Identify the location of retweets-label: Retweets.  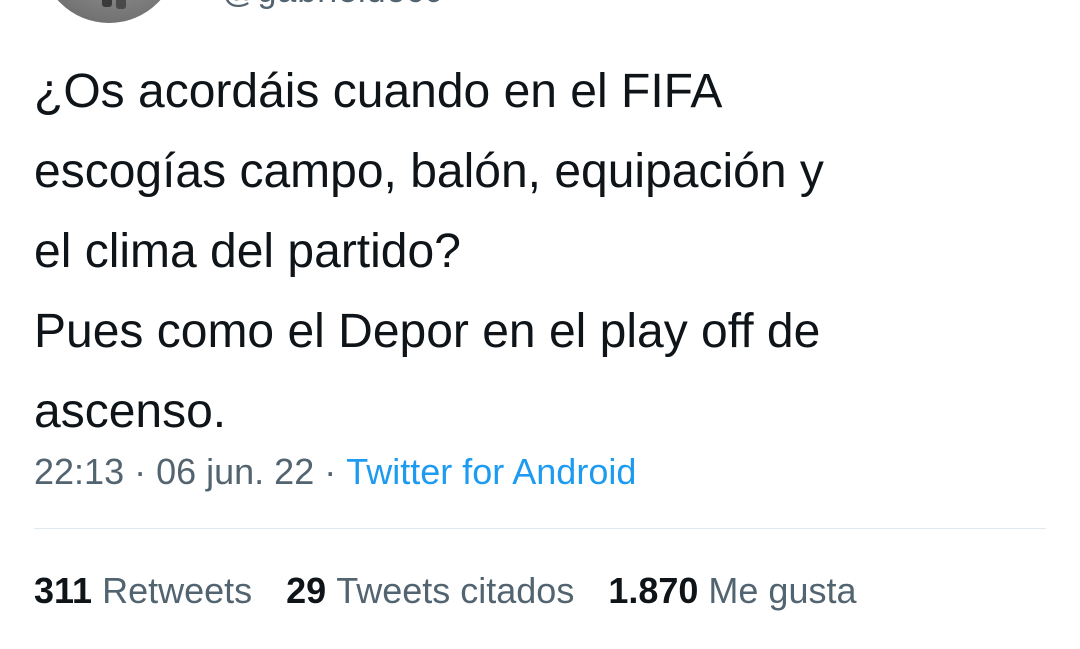
(177, 590).